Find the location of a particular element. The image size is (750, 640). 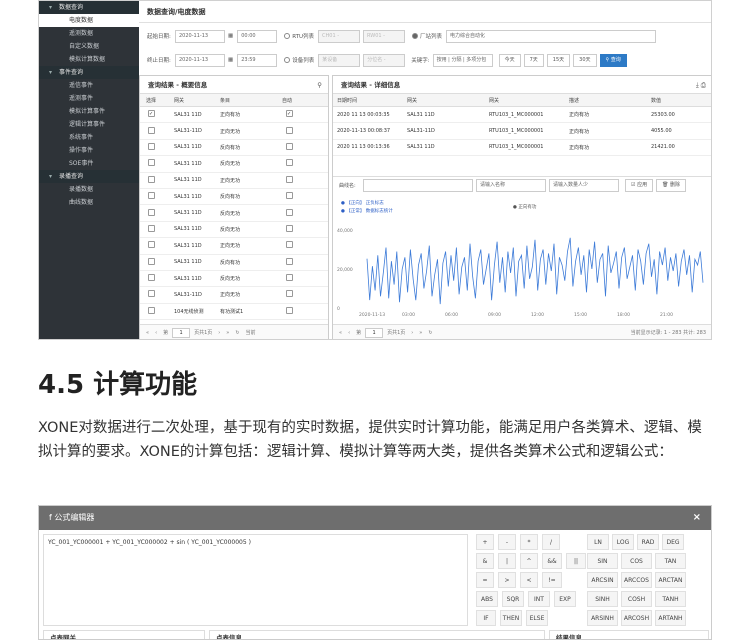

operator-key: / is located at coordinates (551, 542).